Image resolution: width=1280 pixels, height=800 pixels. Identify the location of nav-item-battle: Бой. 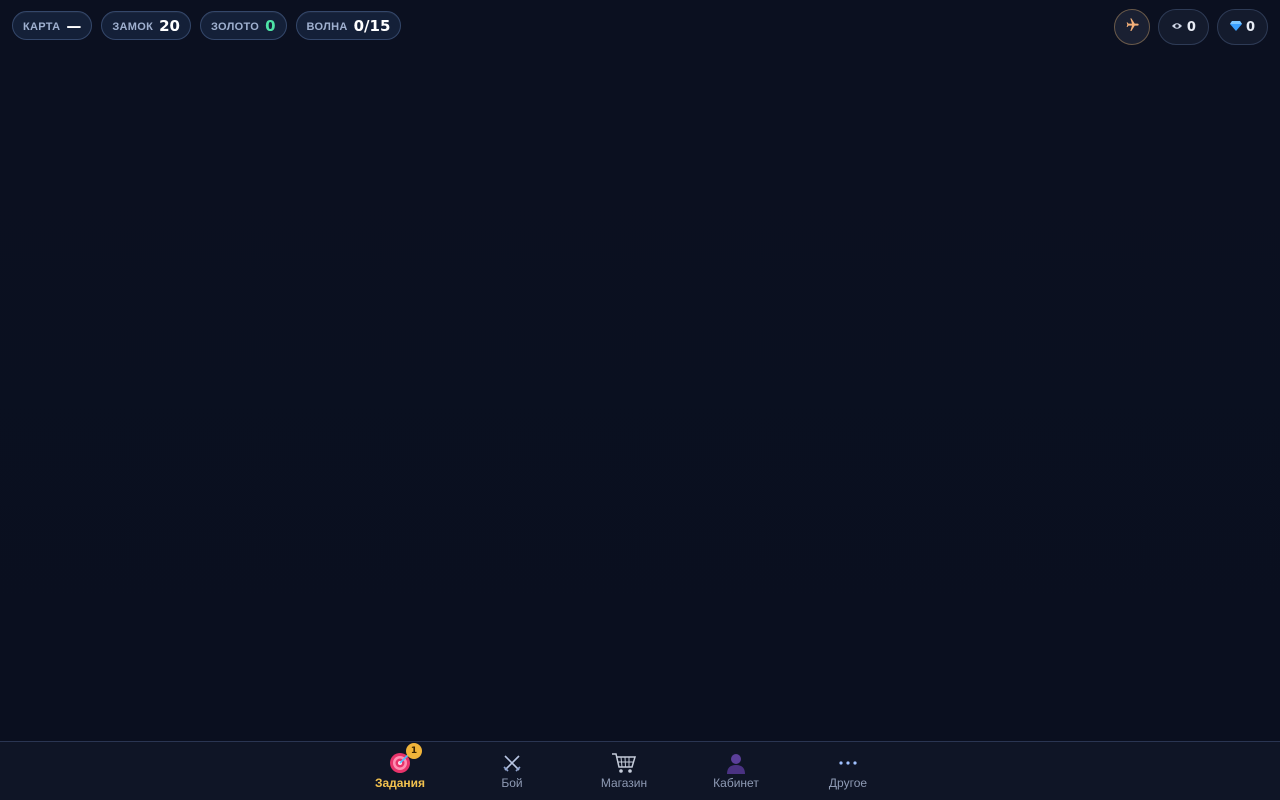
(512, 771).